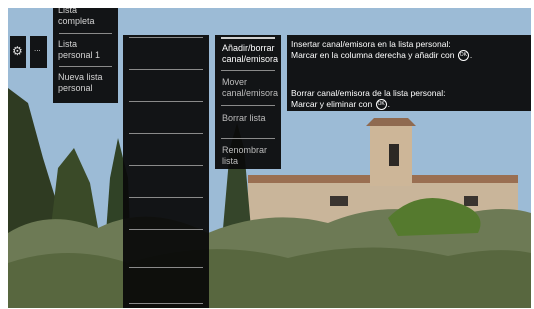 This screenshot has width=534, height=309. I want to click on delete-text-line: Marcar y eliminar con OK., so click(340, 105).